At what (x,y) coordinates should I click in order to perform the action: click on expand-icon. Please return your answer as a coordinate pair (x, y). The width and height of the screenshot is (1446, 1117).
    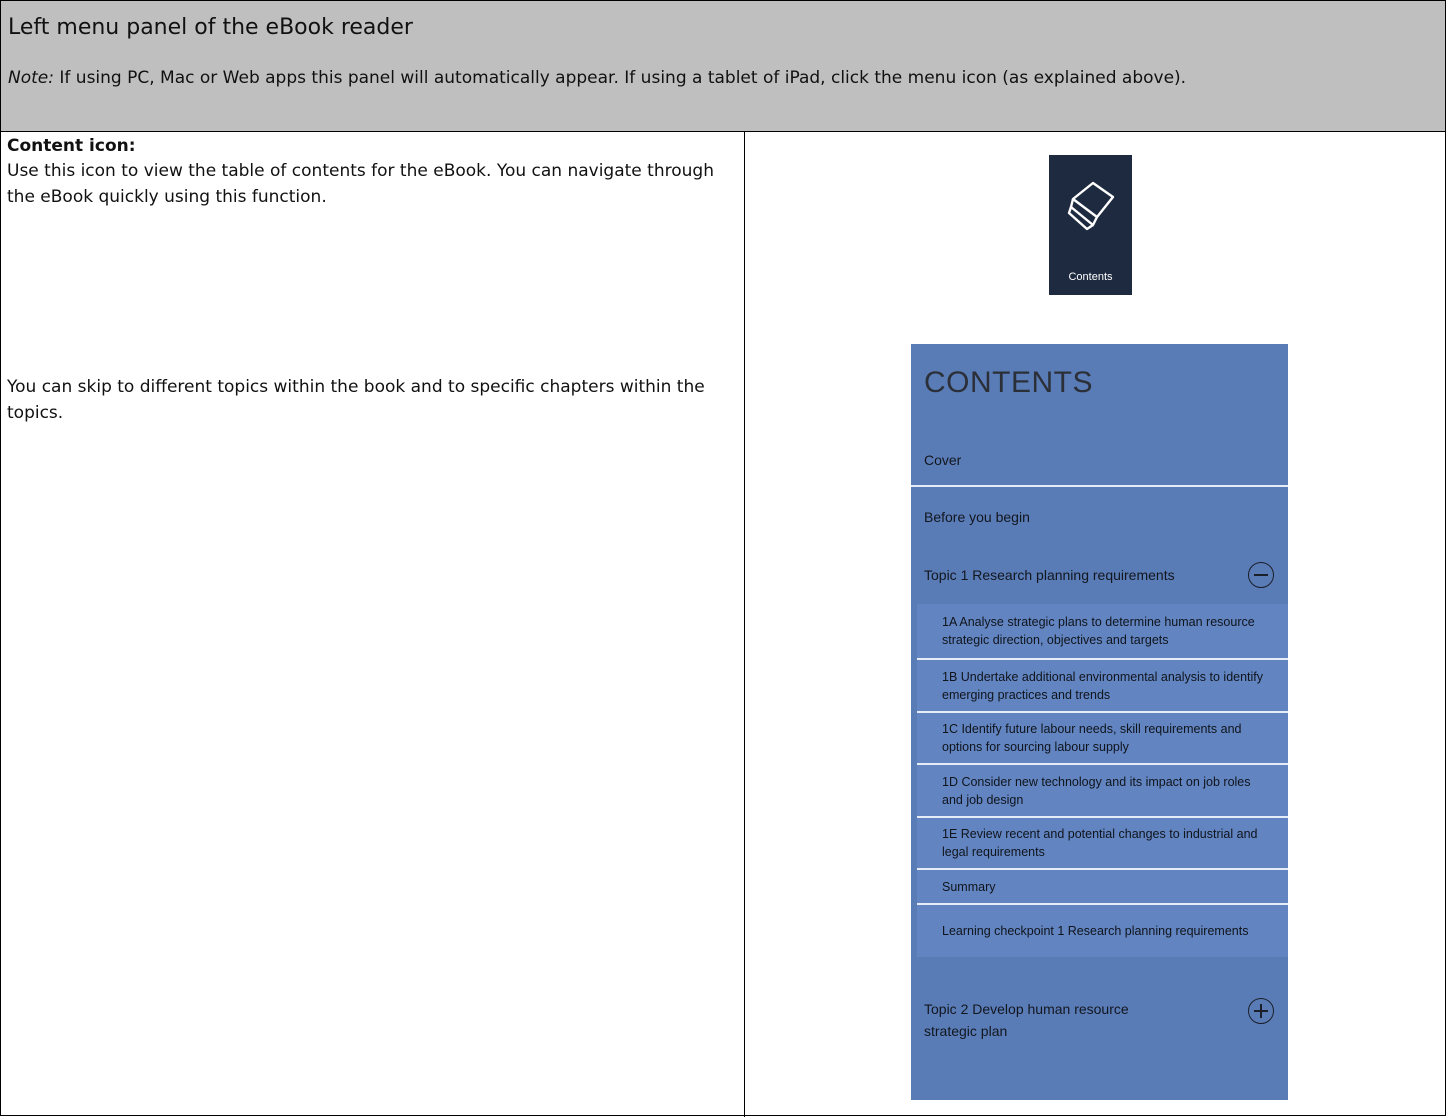
    Looking at the image, I should click on (1261, 1011).